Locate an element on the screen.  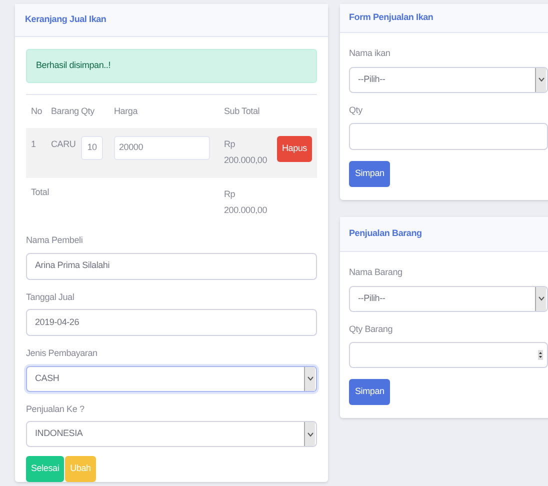
field-label: Nama Pembeli is located at coordinates (55, 240).